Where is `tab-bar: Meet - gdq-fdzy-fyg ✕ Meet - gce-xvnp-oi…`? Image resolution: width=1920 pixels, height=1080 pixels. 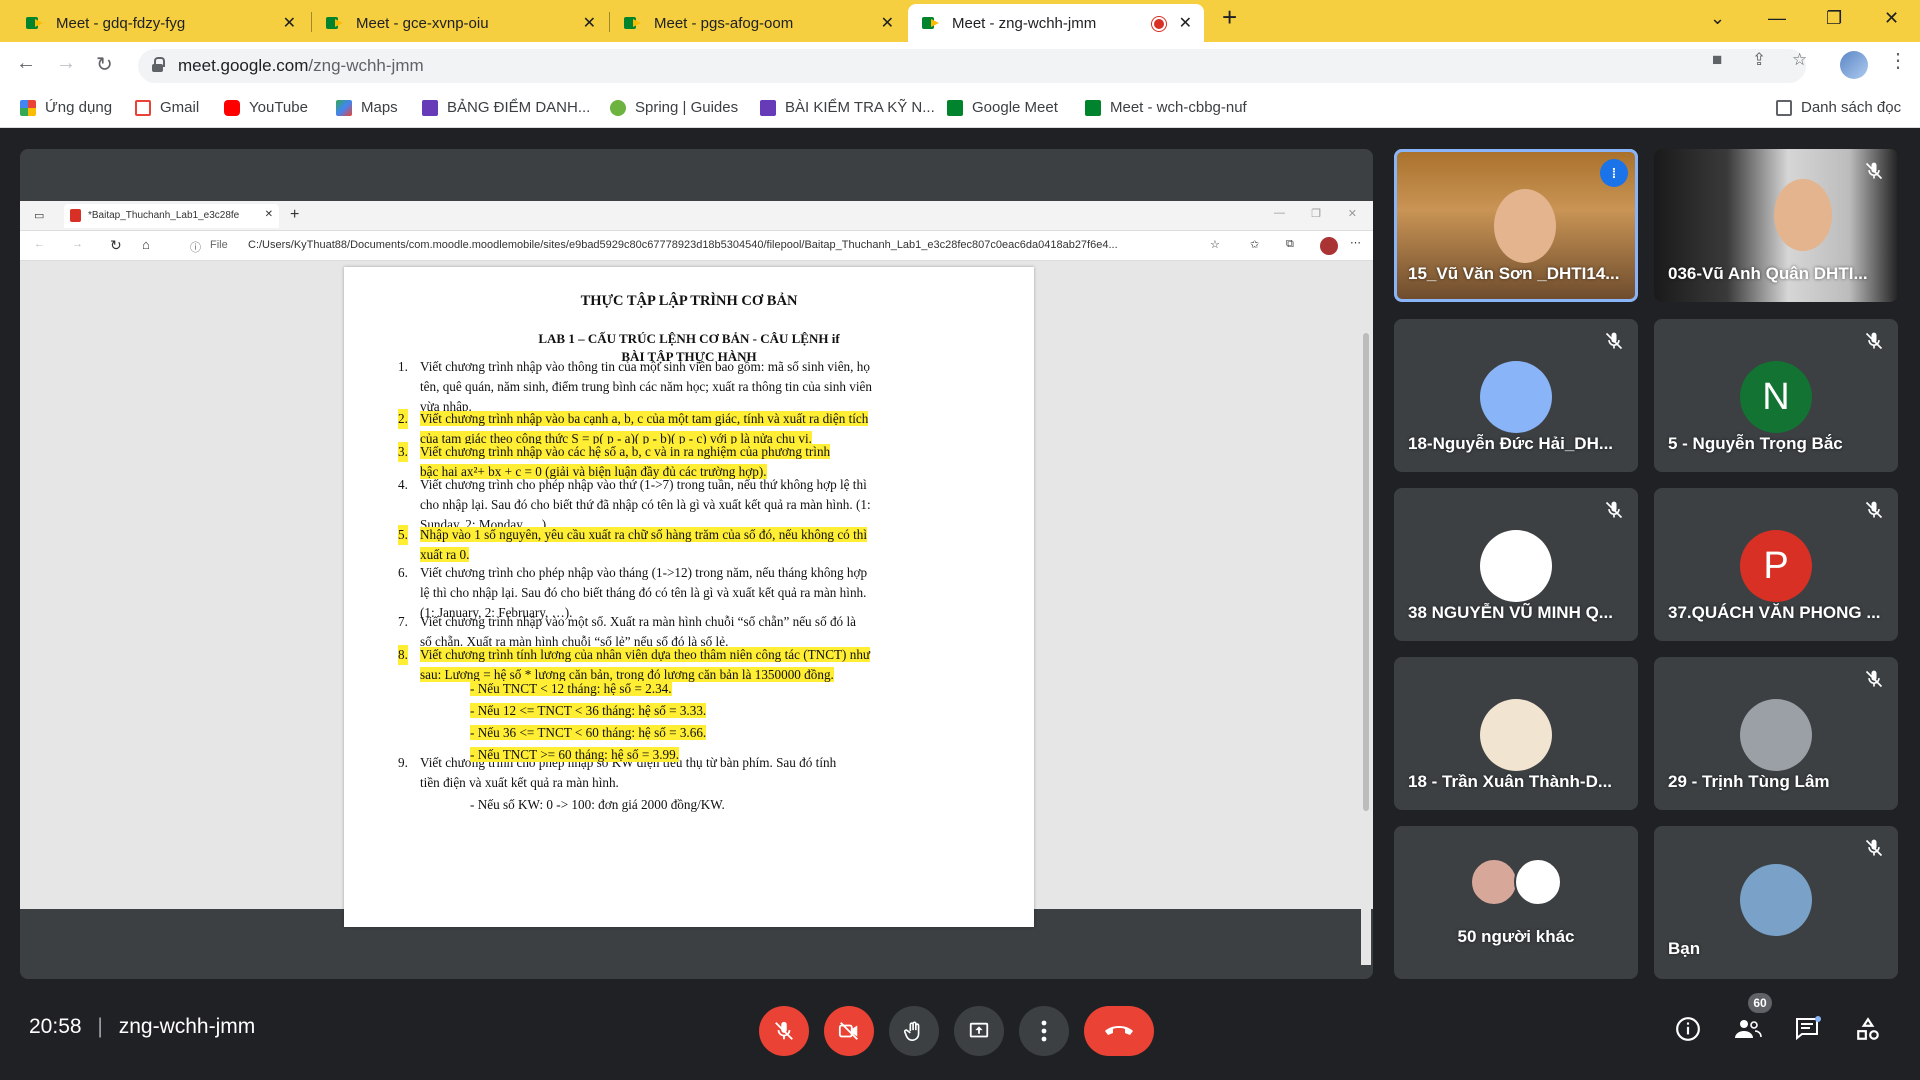 tab-bar: Meet - gdq-fdzy-fyg ✕ Meet - gce-xvnp-oi… is located at coordinates (960, 21).